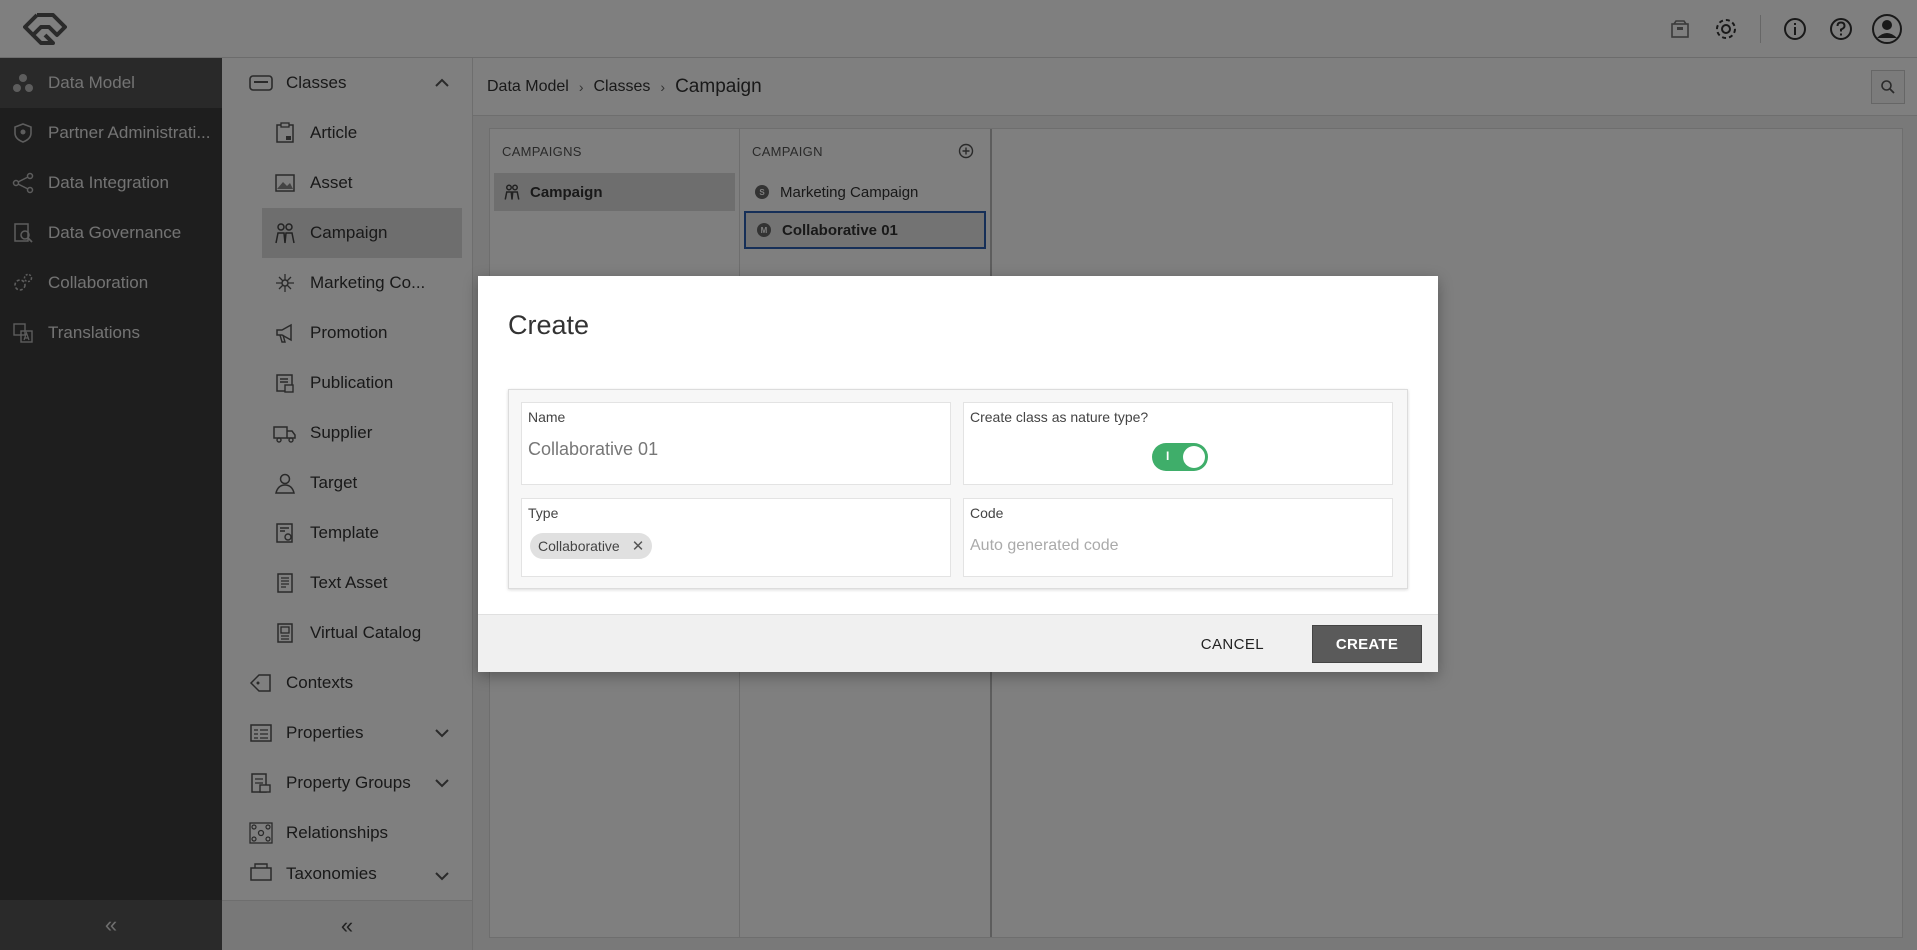  Describe the element at coordinates (638, 546) in the screenshot. I see `close-icon: ✕` at that location.